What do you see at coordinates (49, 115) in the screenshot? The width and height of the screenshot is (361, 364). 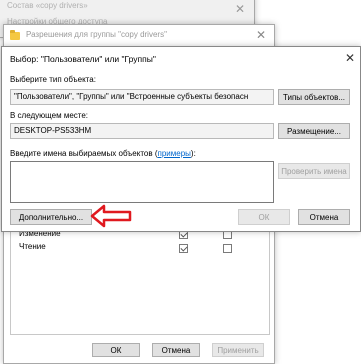 I see `location-label: В следующем месте:` at bounding box center [49, 115].